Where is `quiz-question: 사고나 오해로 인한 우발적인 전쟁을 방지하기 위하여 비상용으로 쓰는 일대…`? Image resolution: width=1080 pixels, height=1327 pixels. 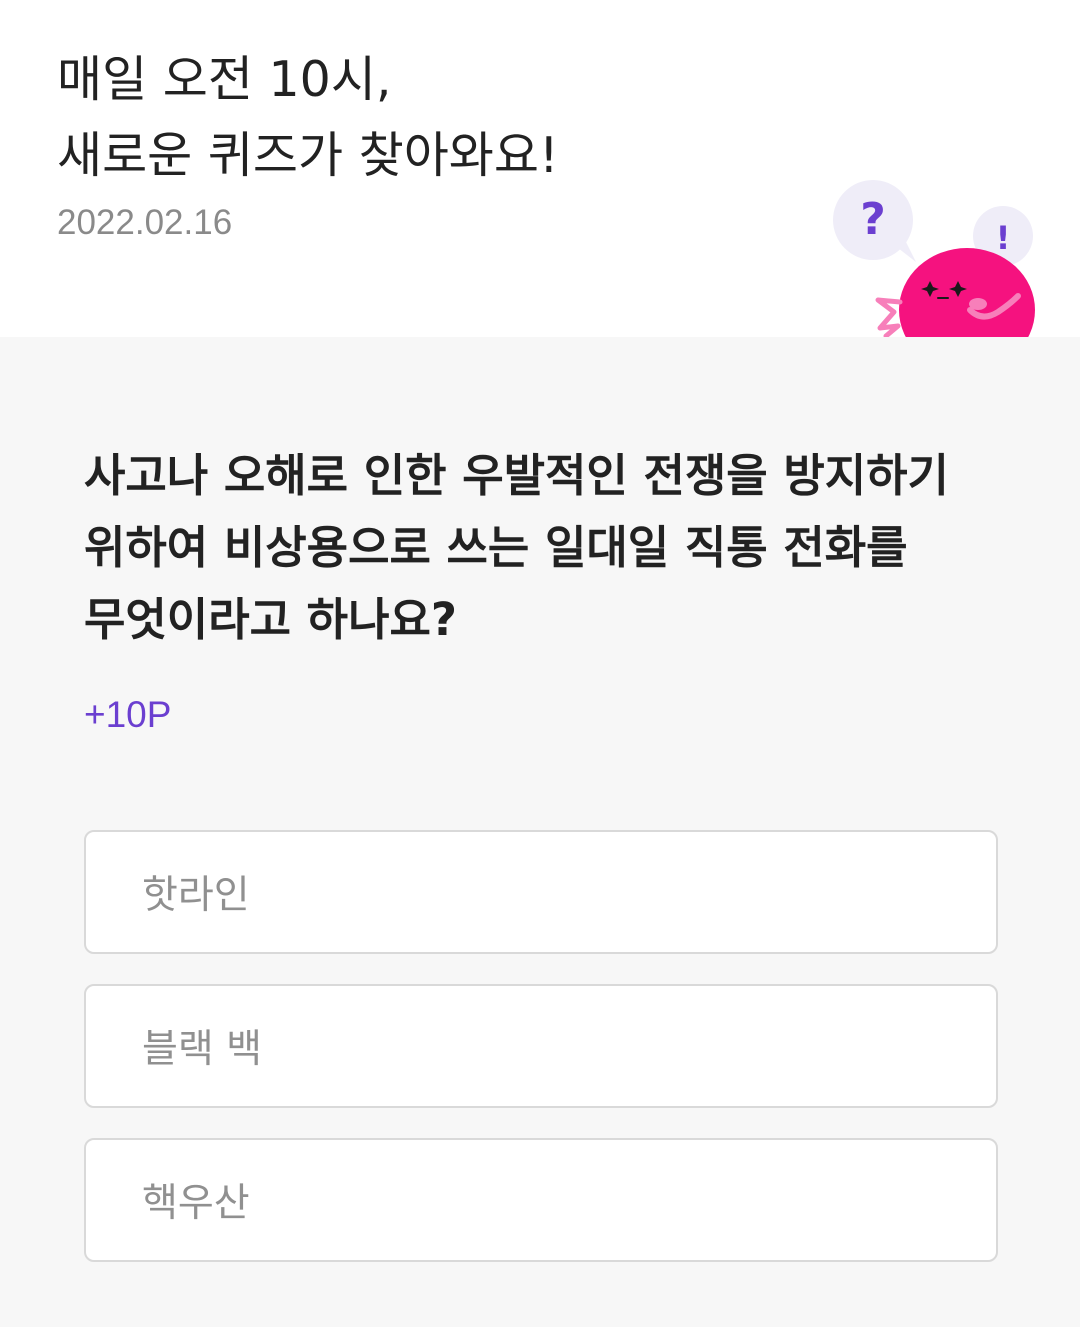
quiz-question: 사고나 오해로 인한 우발적인 전쟁을 방지하기 위하여 비상용으로 쓰는 일대… is located at coordinates (549, 548).